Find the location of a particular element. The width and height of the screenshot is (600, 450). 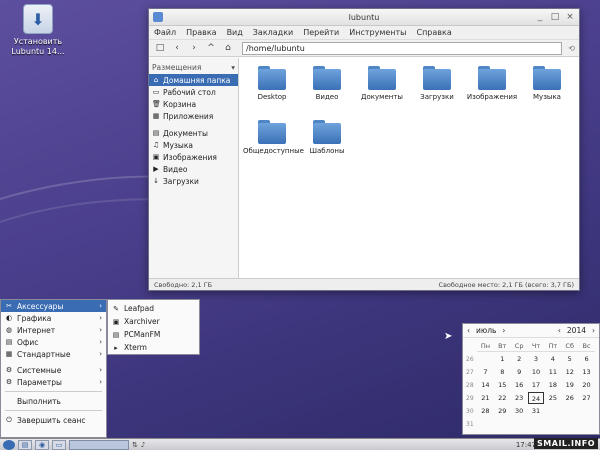

menu-item: Перейти is located at coordinates (321, 32).